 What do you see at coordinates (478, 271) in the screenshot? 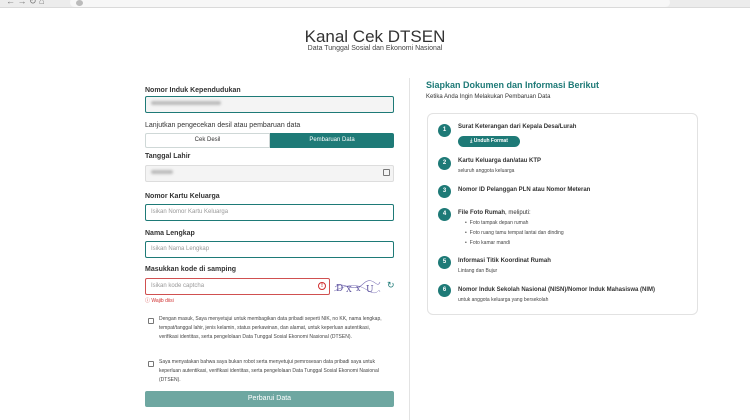
I see `step-desc: Lintang dan Bujur` at bounding box center [478, 271].